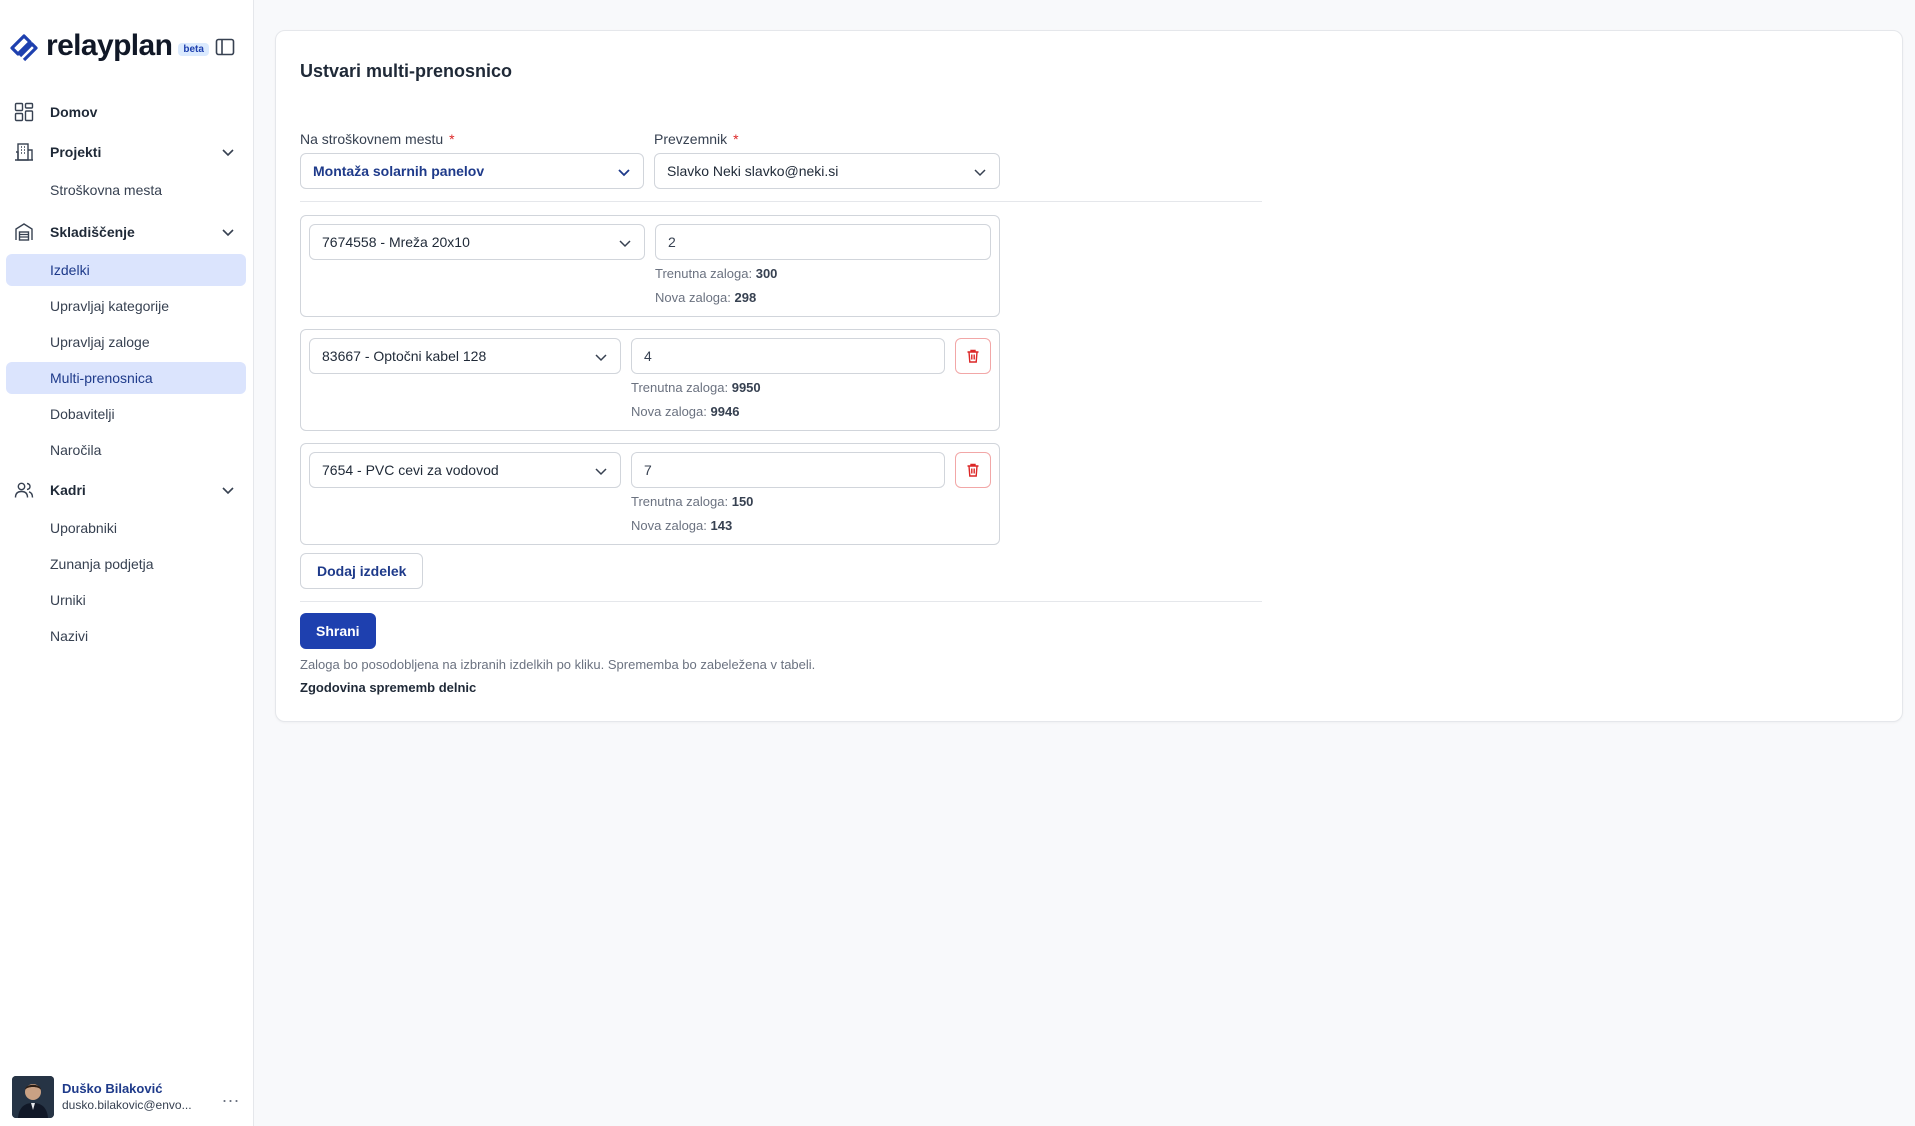  Describe the element at coordinates (24, 232) in the screenshot. I see `warehouse-icon` at that location.